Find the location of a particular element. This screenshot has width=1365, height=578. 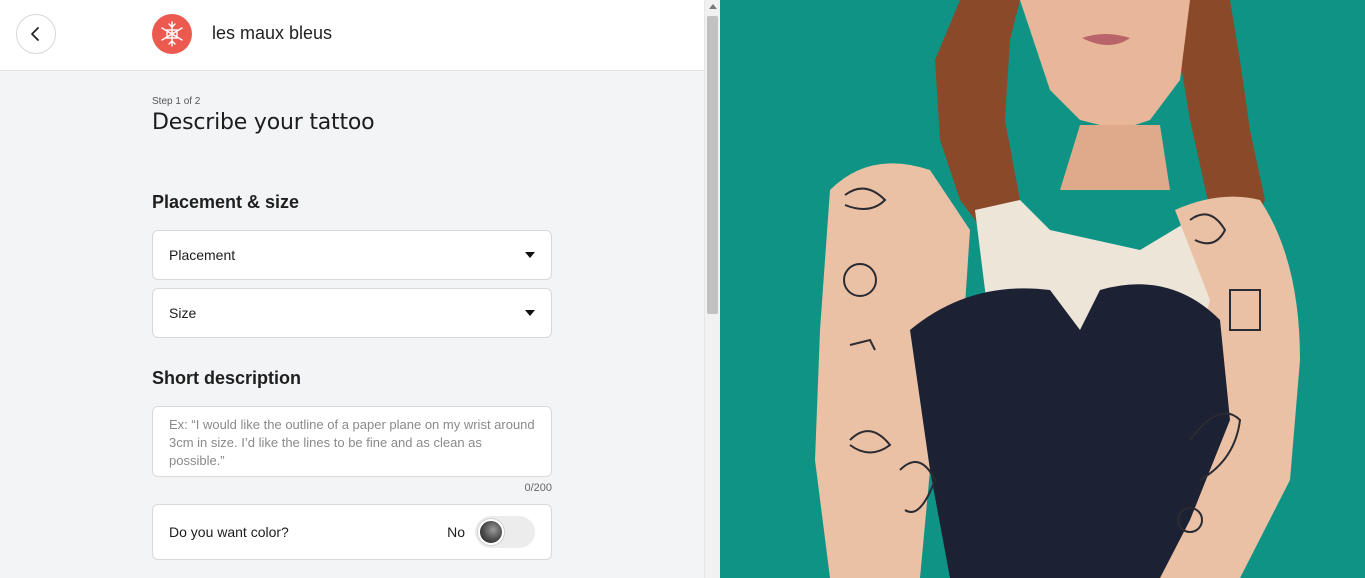

chevron-left-icon is located at coordinates (35, 34).